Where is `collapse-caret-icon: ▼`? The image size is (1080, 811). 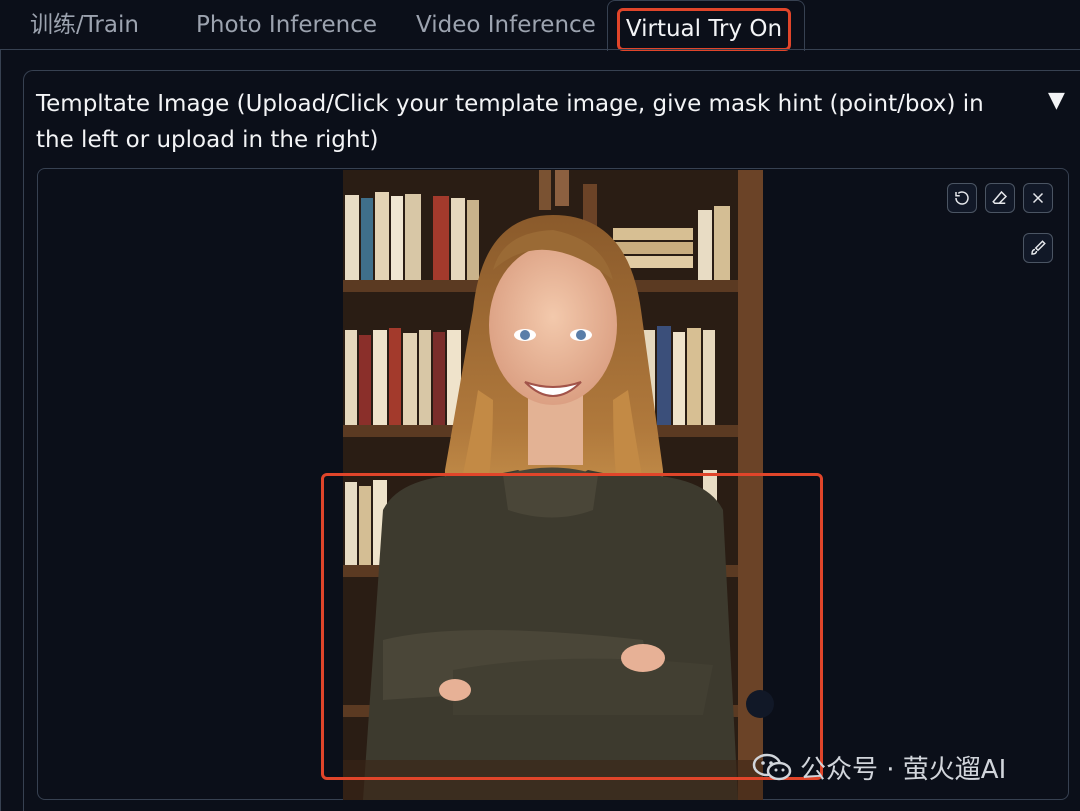
collapse-caret-icon: ▼ is located at coordinates (1056, 100).